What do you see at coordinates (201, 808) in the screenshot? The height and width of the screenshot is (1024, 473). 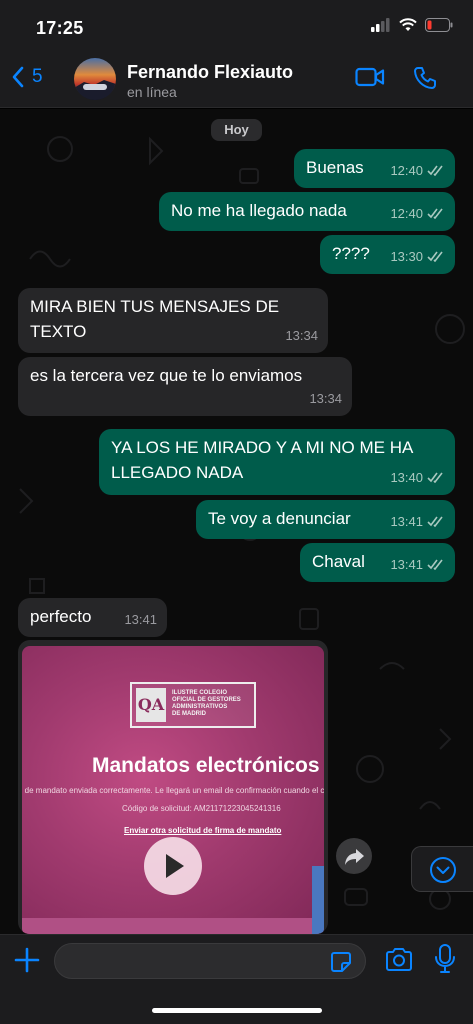 I see `thumbnail-line: Código de solicitud: AM21171223045241316` at bounding box center [201, 808].